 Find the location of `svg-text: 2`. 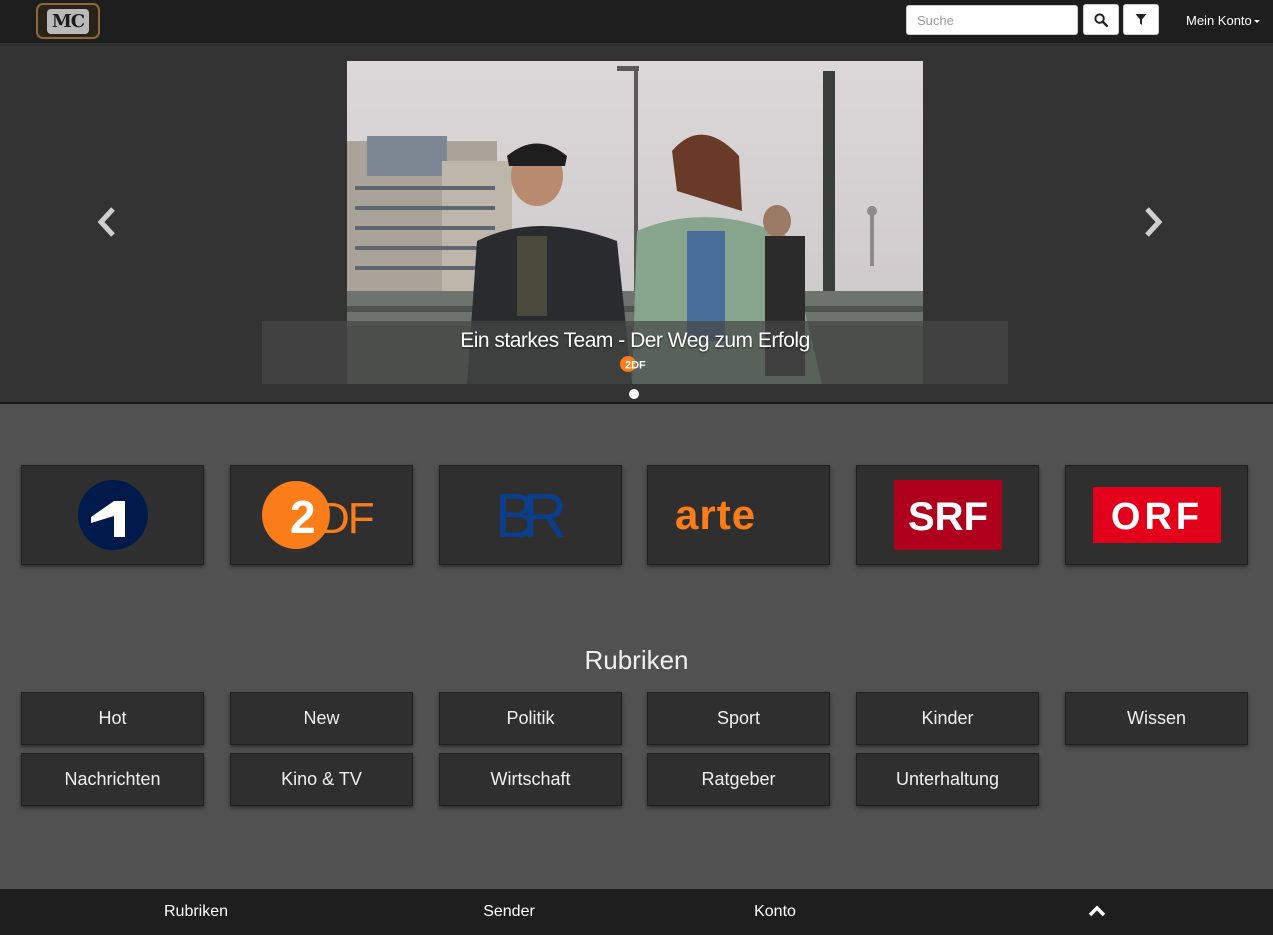

svg-text: 2 is located at coordinates (303, 517).